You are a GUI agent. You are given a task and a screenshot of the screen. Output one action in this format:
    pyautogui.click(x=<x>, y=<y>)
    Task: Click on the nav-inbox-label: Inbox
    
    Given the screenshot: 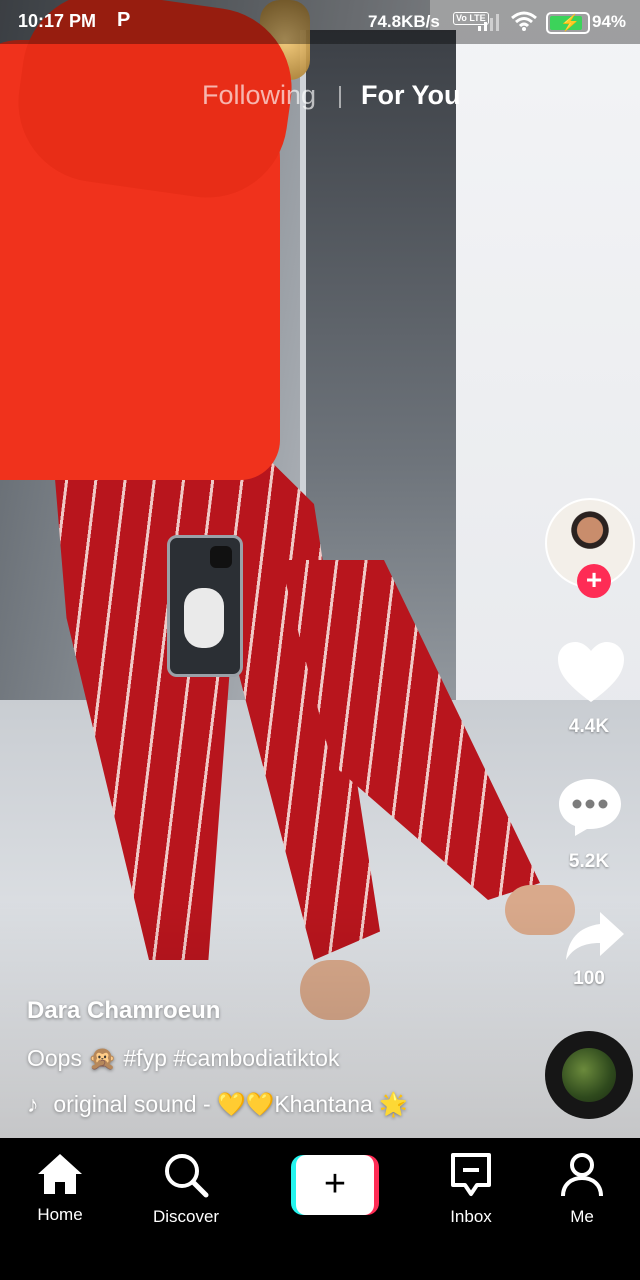 What is the action you would take?
    pyautogui.click(x=471, y=1216)
    